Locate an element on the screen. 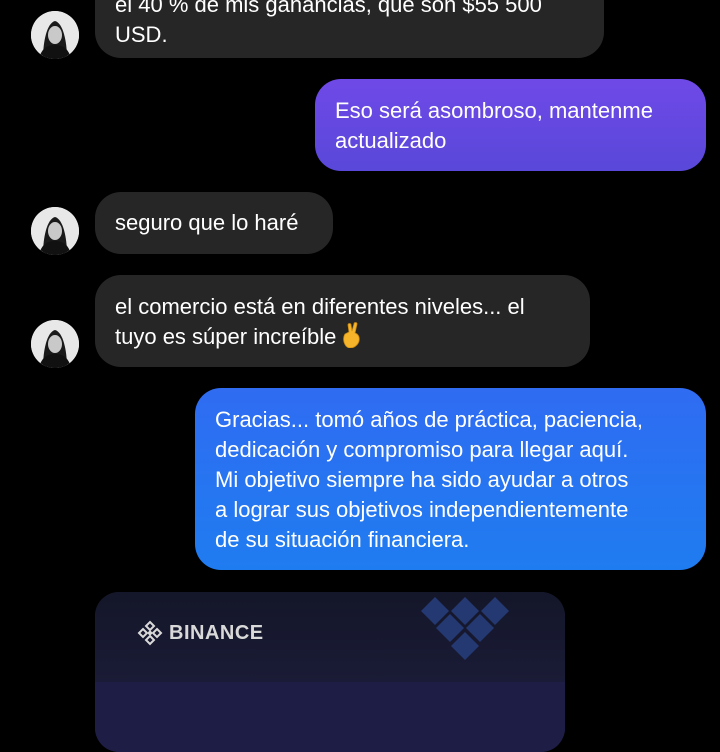 The width and height of the screenshot is (720, 752). card-body is located at coordinates (330, 717).